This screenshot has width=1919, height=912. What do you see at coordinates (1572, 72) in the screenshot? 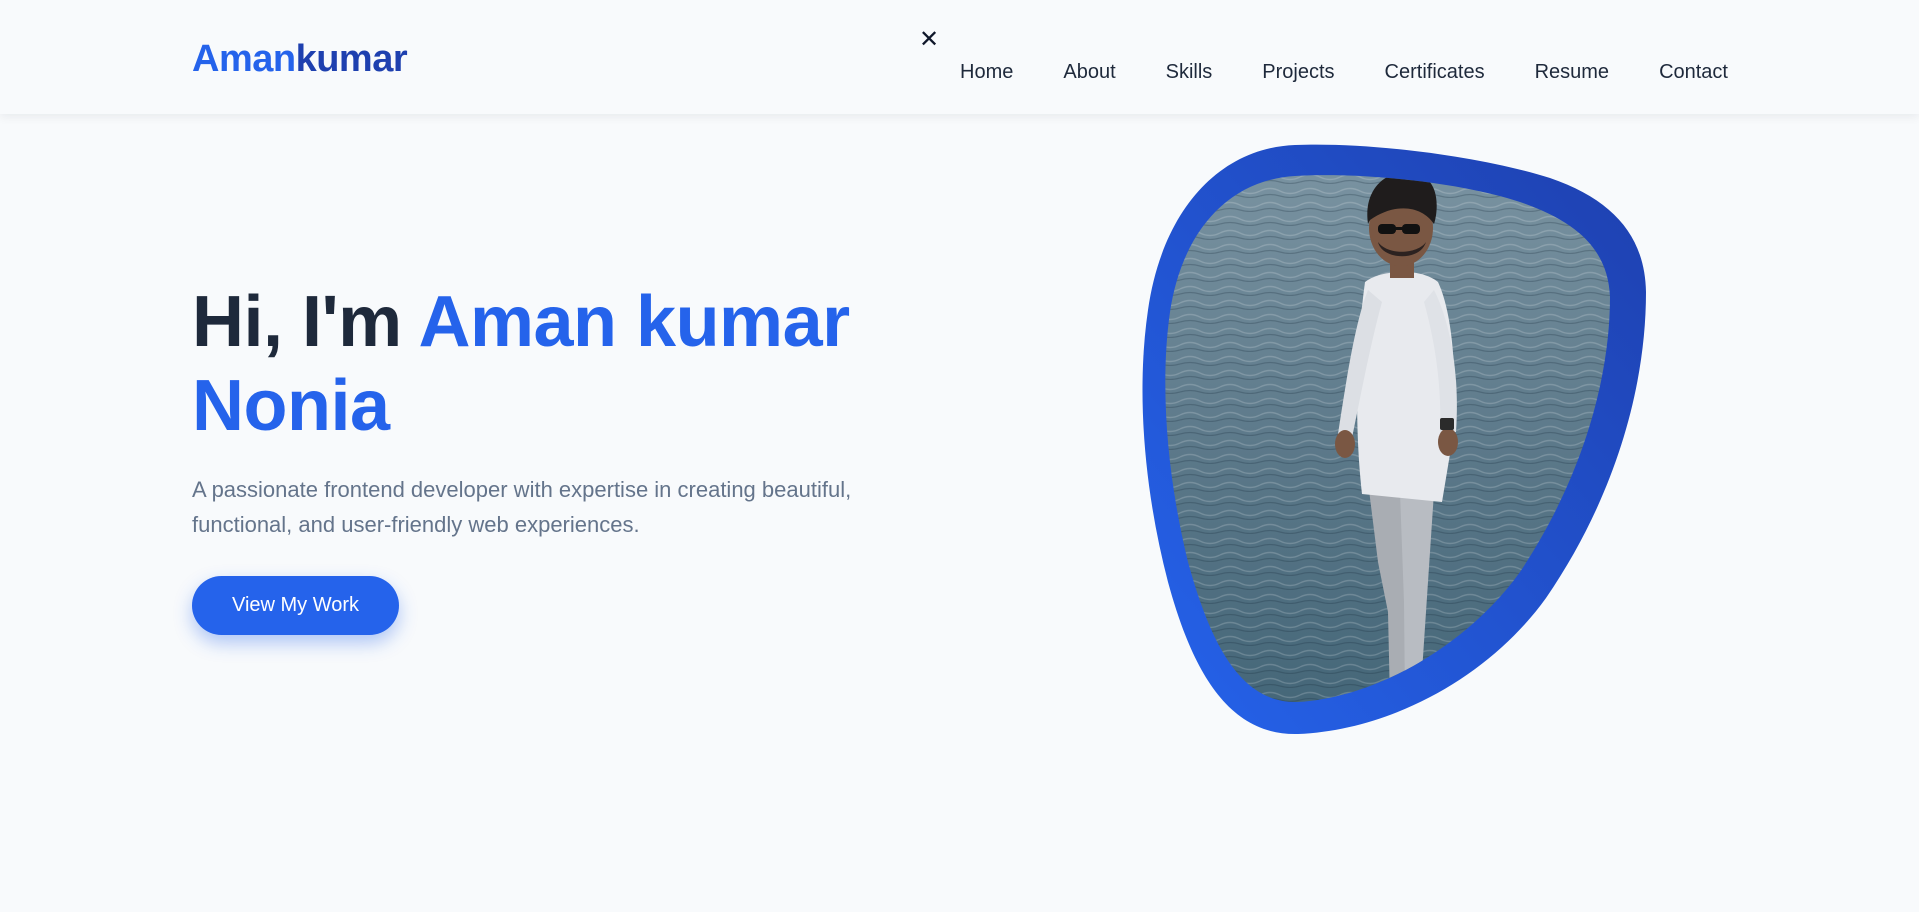
I see `nav-link-resume: Resume` at bounding box center [1572, 72].